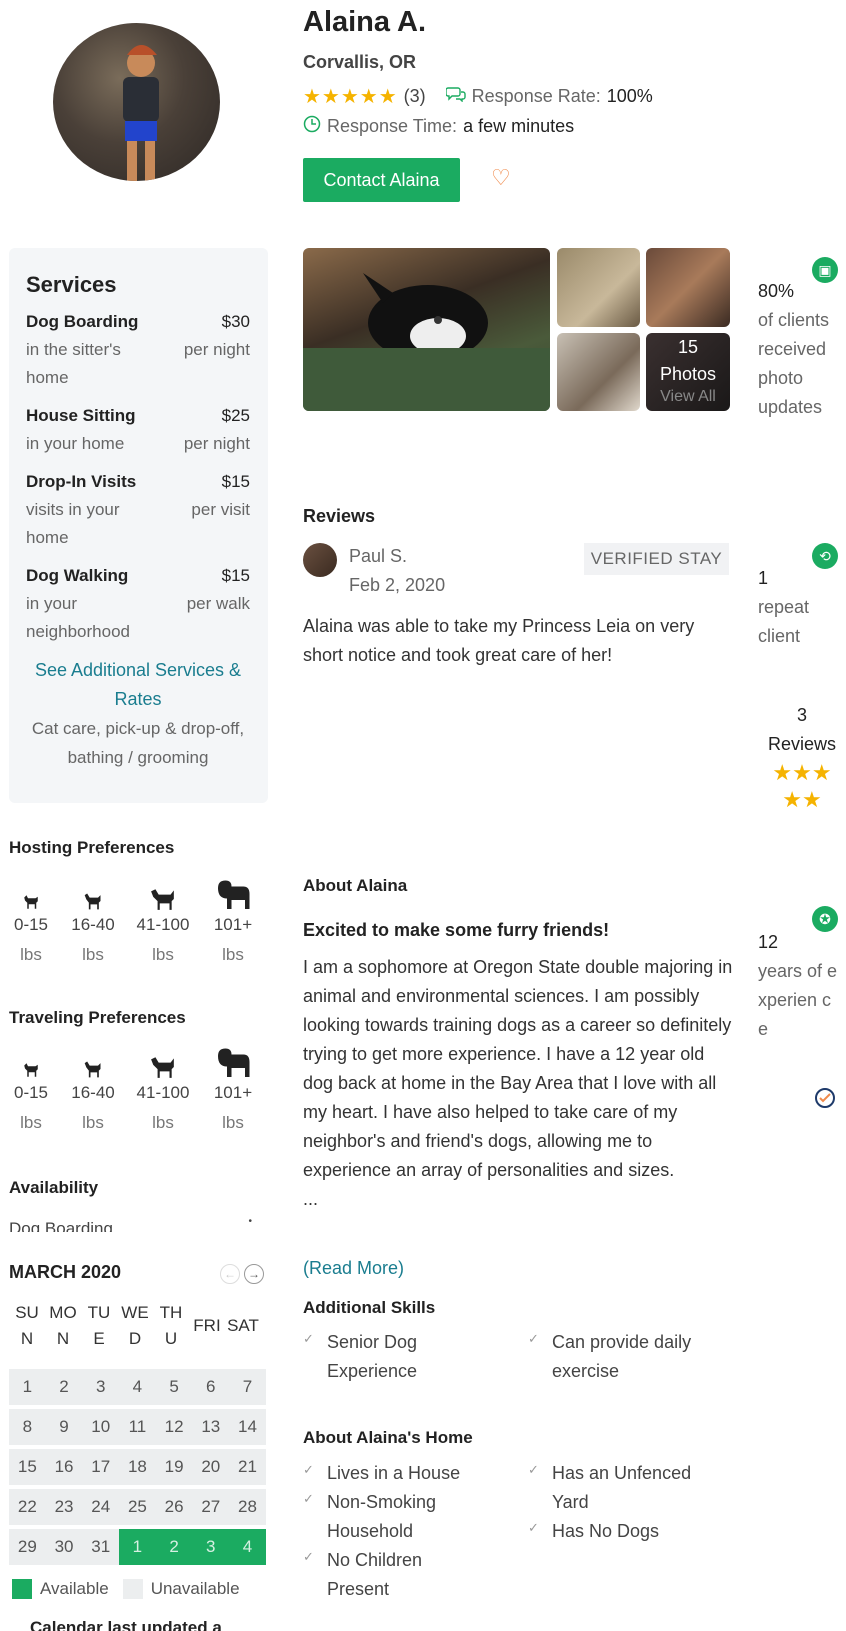  I want to click on calendar-day: 16, so click(64, 1467).